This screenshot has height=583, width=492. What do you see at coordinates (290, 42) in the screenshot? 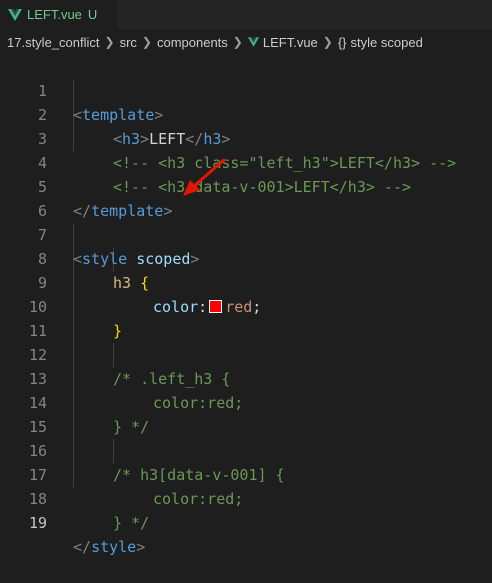
I see `breadcrumb-item-file: LEFT.vue` at bounding box center [290, 42].